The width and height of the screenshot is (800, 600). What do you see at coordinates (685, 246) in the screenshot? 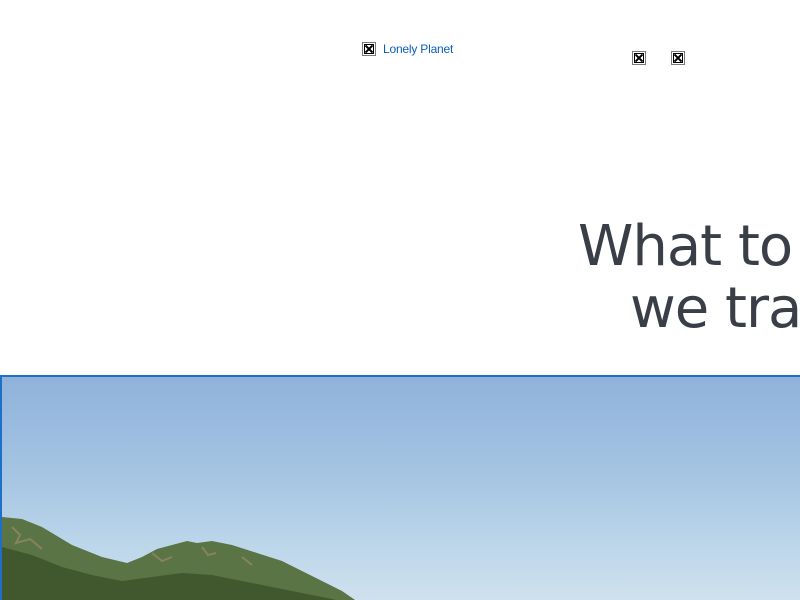
I see `headline-line-1: What to` at bounding box center [685, 246].